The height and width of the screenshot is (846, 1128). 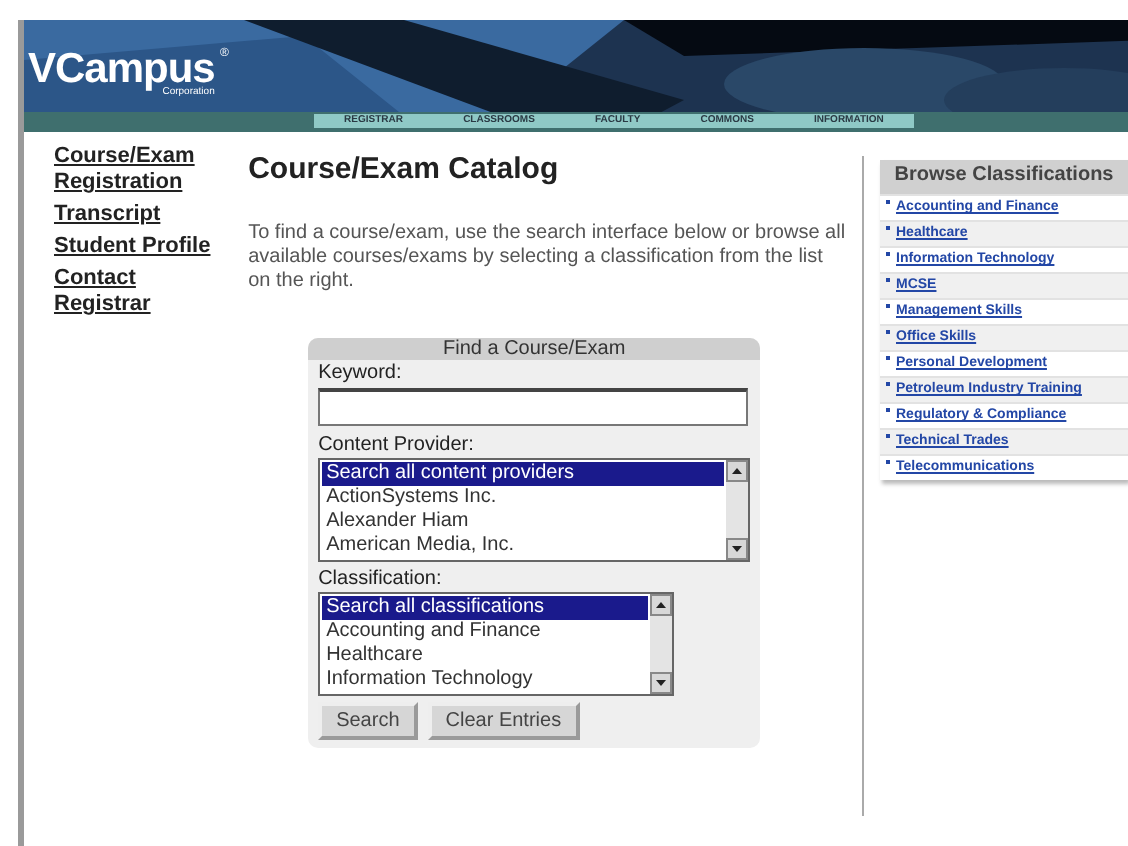 What do you see at coordinates (121, 69) in the screenshot?
I see `logo-text: VCampus` at bounding box center [121, 69].